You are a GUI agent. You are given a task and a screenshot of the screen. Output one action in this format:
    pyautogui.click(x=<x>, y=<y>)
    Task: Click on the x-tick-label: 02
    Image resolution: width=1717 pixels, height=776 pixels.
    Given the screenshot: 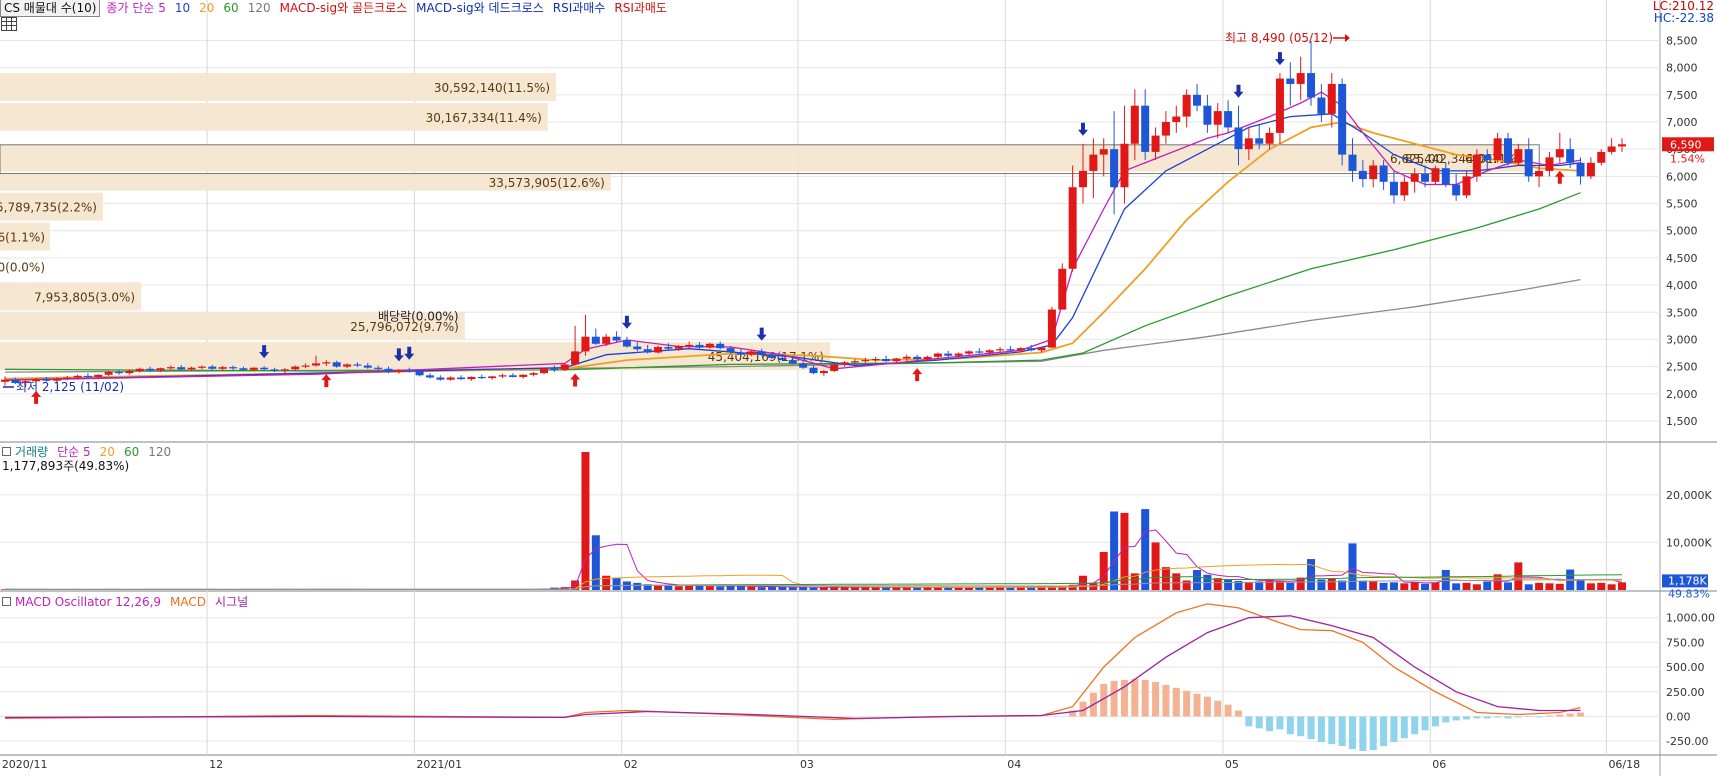 What is the action you would take?
    pyautogui.click(x=631, y=764)
    